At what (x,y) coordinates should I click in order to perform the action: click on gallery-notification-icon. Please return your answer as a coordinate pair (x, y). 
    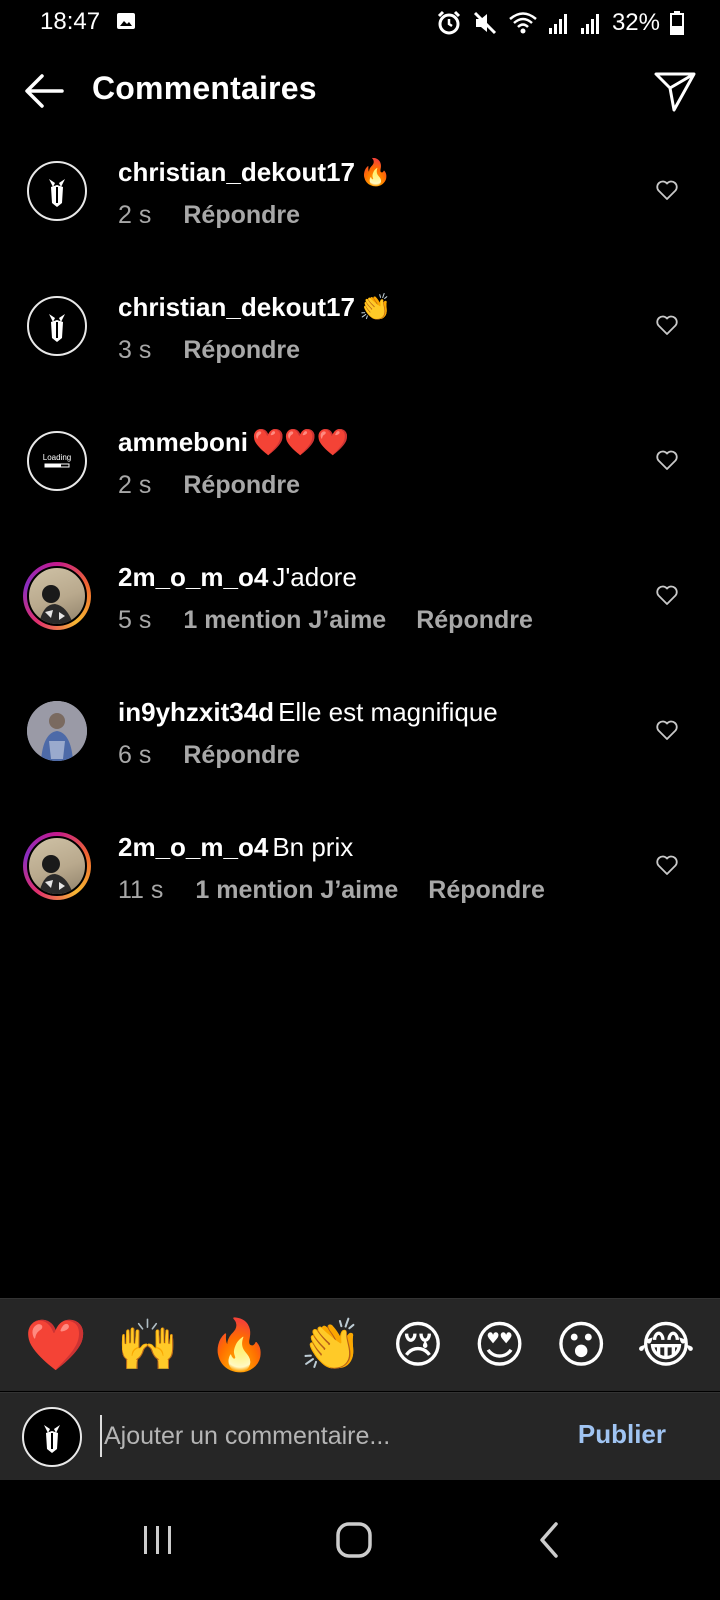
    Looking at the image, I should click on (126, 21).